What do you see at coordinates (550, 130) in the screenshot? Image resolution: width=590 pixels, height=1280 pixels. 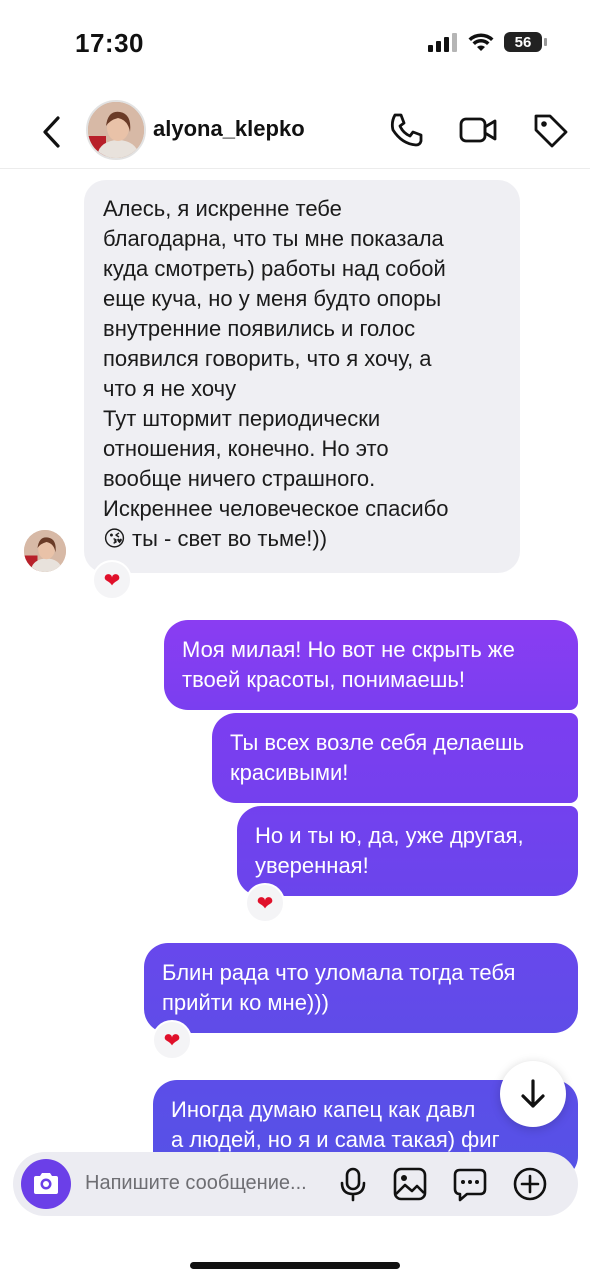 I see `tag-icon` at bounding box center [550, 130].